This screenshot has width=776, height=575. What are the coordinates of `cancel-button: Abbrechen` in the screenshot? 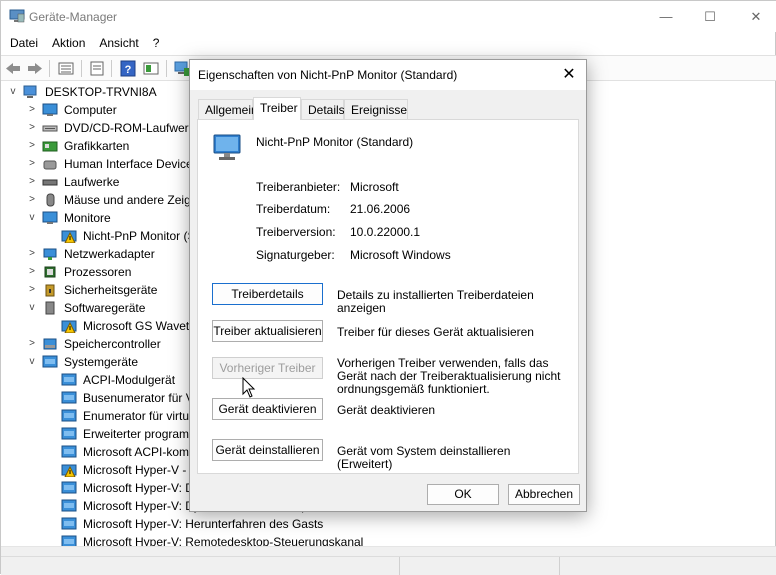 It's located at (544, 494).